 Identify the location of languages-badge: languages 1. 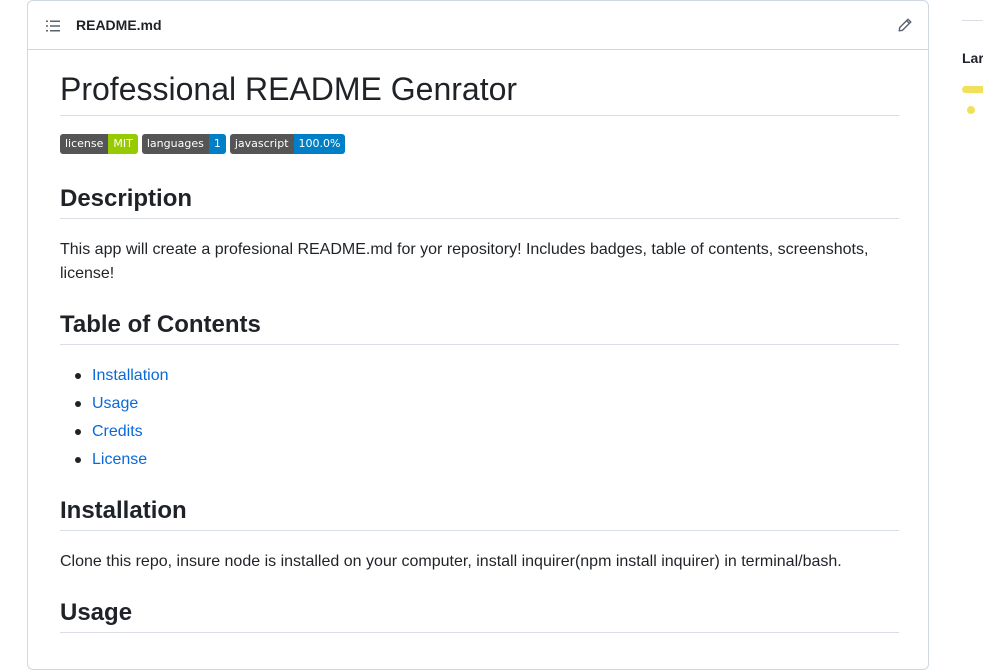
(183, 144).